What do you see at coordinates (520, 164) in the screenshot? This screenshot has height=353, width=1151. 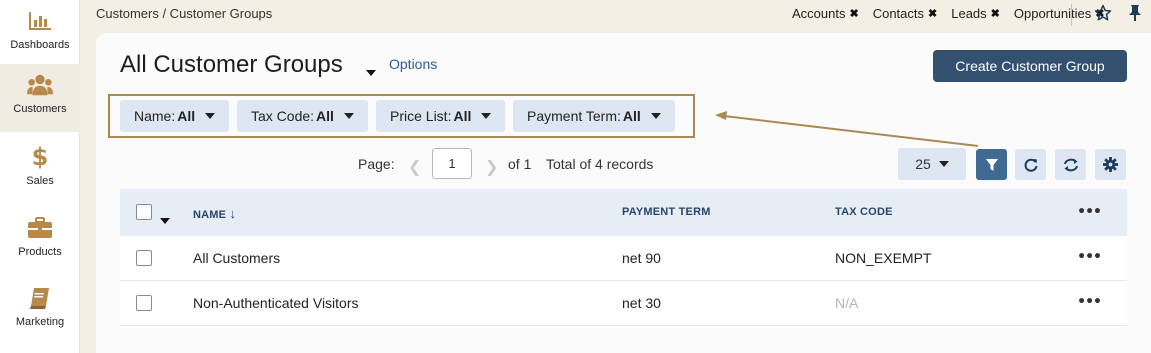 I see `page-count-label: of 1` at bounding box center [520, 164].